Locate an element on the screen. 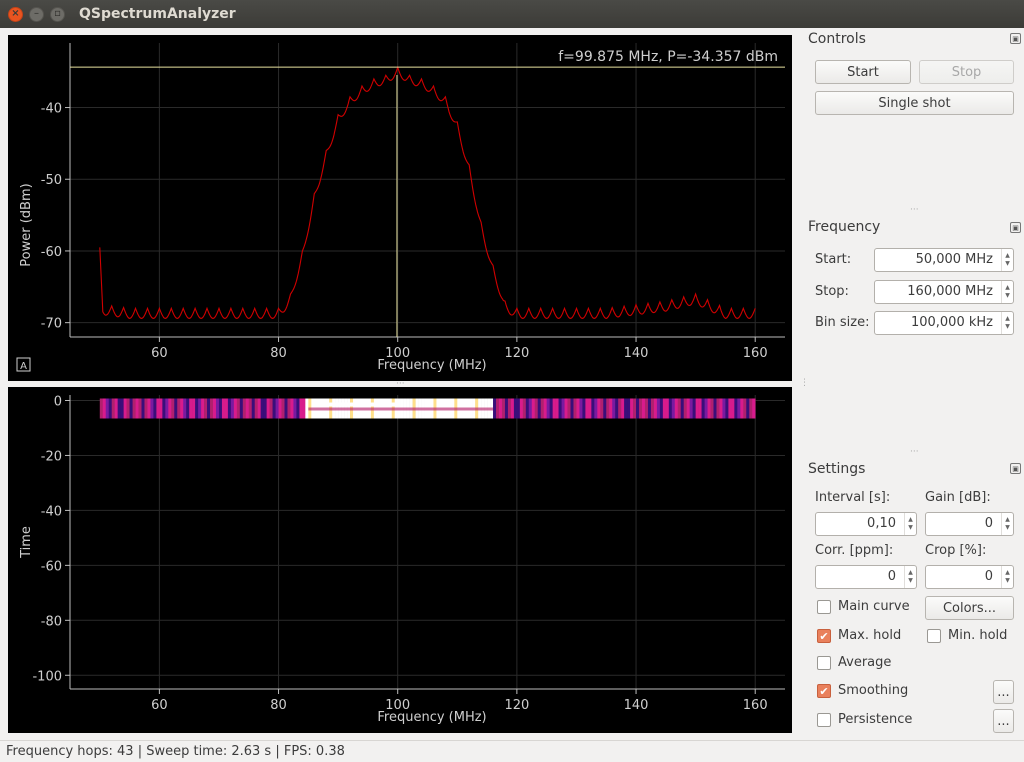  spectrum-x-tick-label: 80 is located at coordinates (278, 353).